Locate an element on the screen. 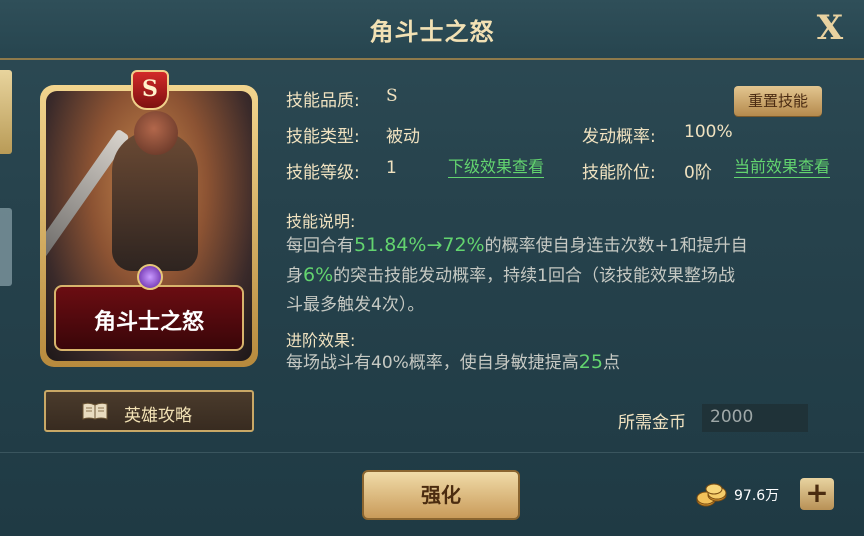 The height and width of the screenshot is (536, 864). grade-badge: S is located at coordinates (150, 90).